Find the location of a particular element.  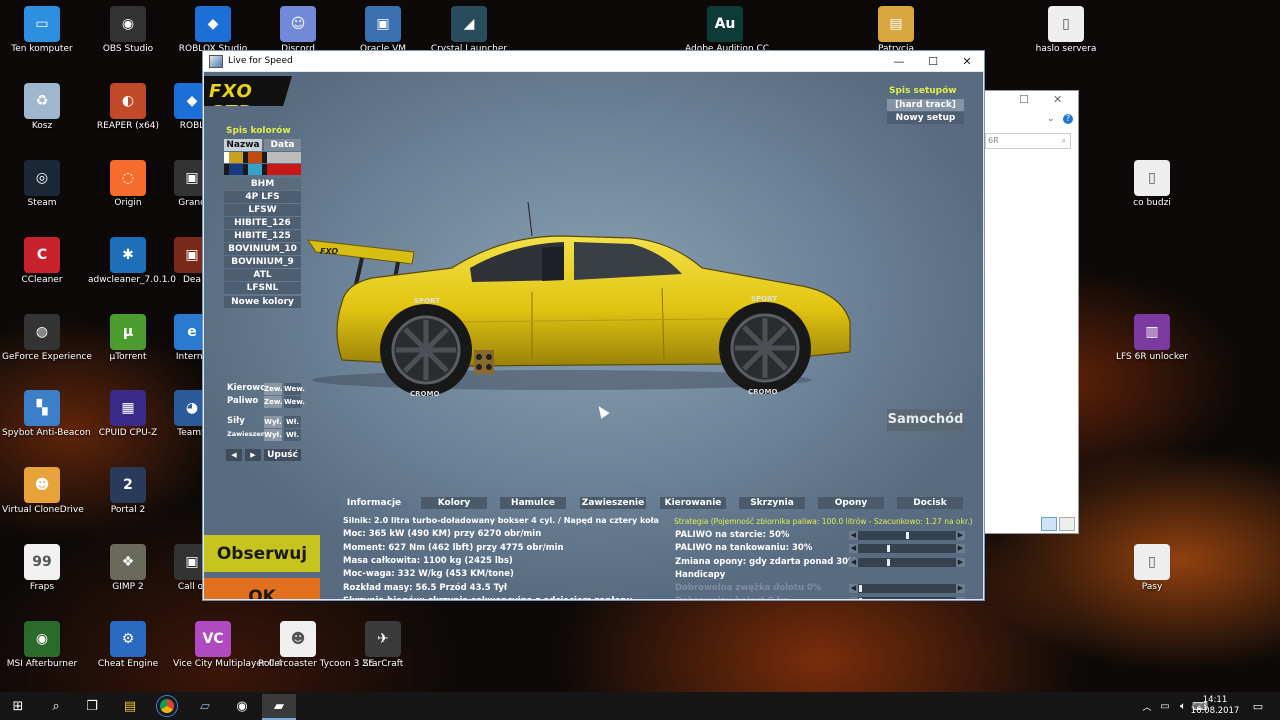

close-button: ✕ is located at coordinates (967, 61).